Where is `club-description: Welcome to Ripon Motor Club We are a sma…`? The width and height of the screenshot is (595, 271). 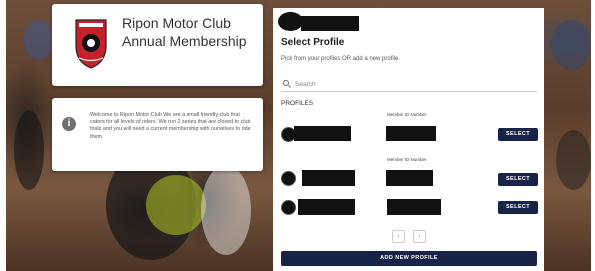 club-description: Welcome to Ripon Motor Club We are a sma… is located at coordinates (170, 126).